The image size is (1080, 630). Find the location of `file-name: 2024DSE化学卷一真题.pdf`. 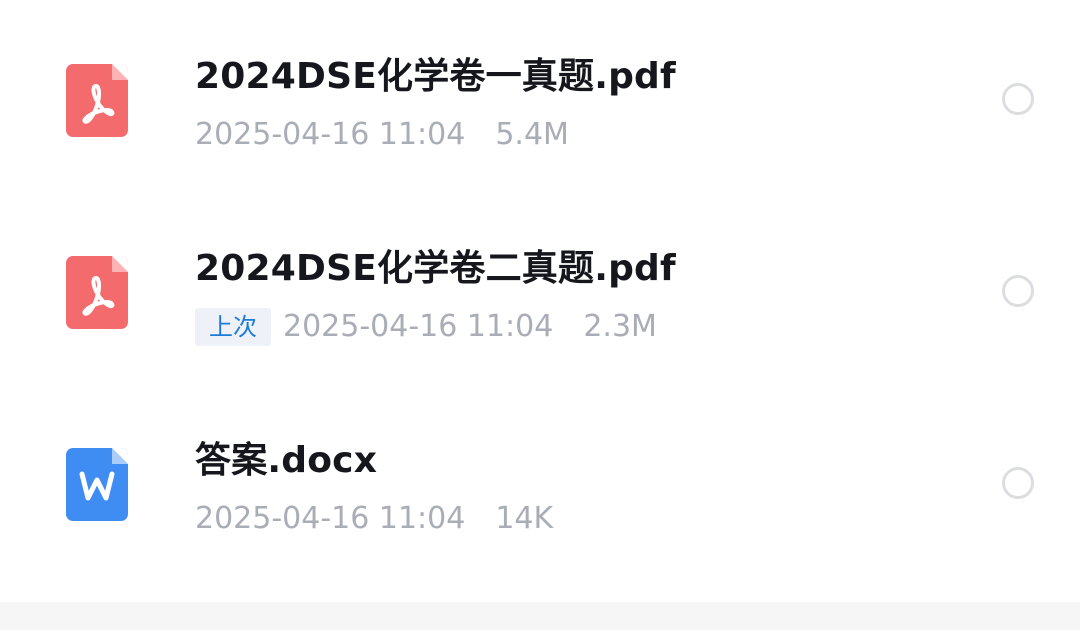

file-name: 2024DSE化学卷一真题.pdf is located at coordinates (435, 77).